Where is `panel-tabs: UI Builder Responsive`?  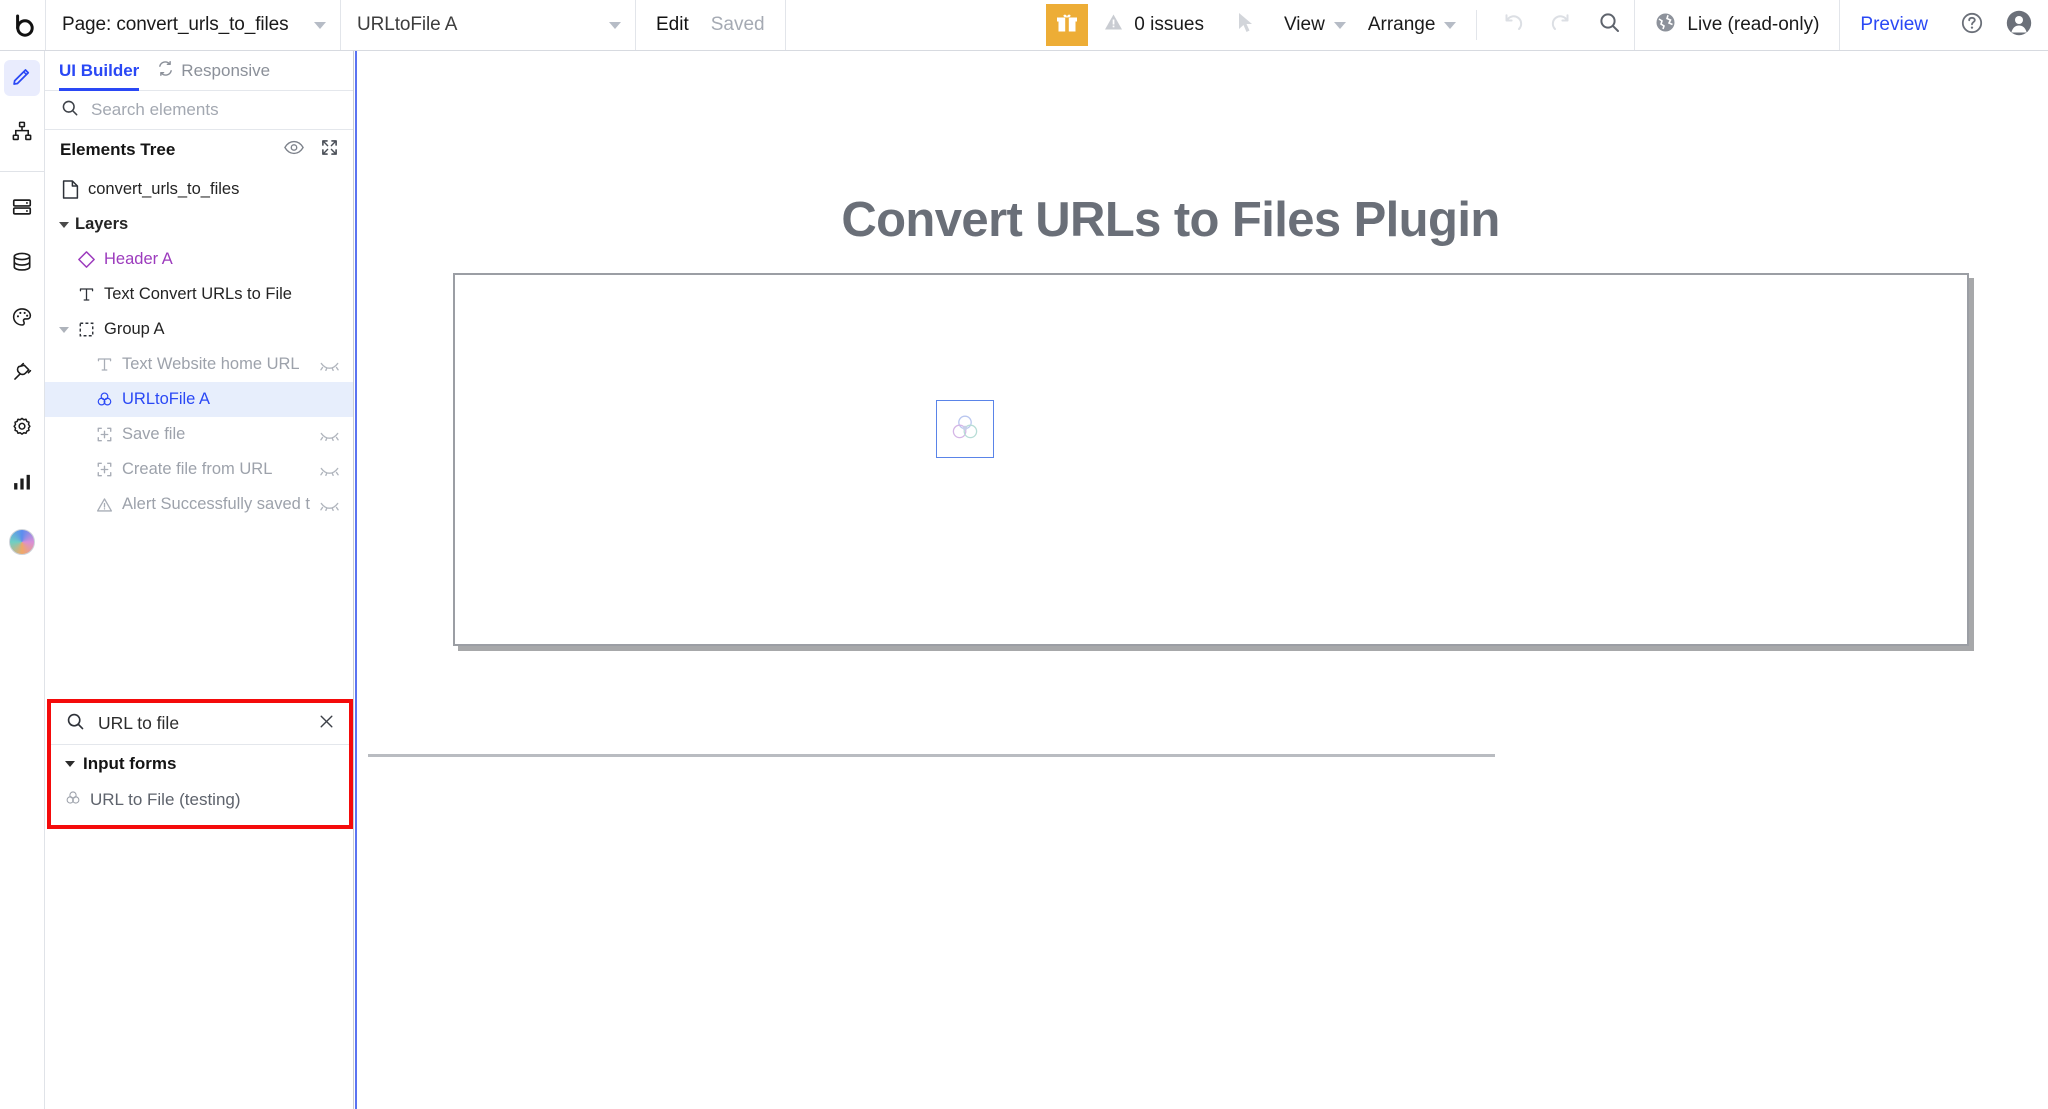
panel-tabs: UI Builder Responsive is located at coordinates (199, 71).